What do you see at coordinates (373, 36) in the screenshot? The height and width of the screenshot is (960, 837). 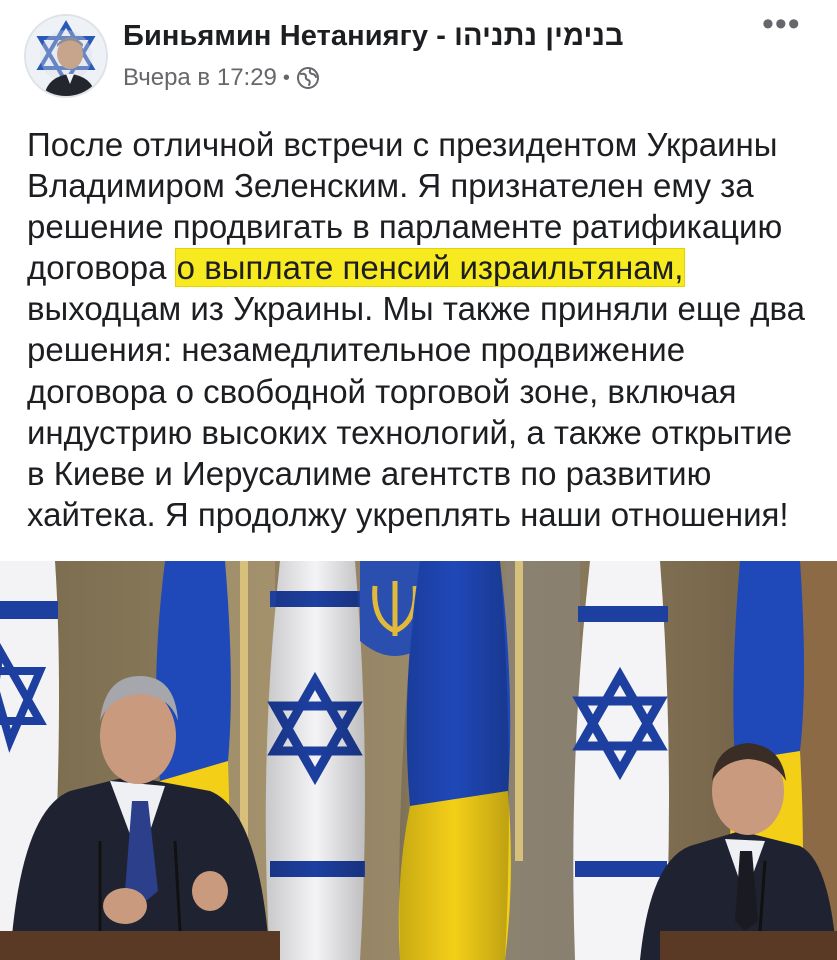 I see `author-name: Биньямин Нетаниягу - בנימין נתניהו` at bounding box center [373, 36].